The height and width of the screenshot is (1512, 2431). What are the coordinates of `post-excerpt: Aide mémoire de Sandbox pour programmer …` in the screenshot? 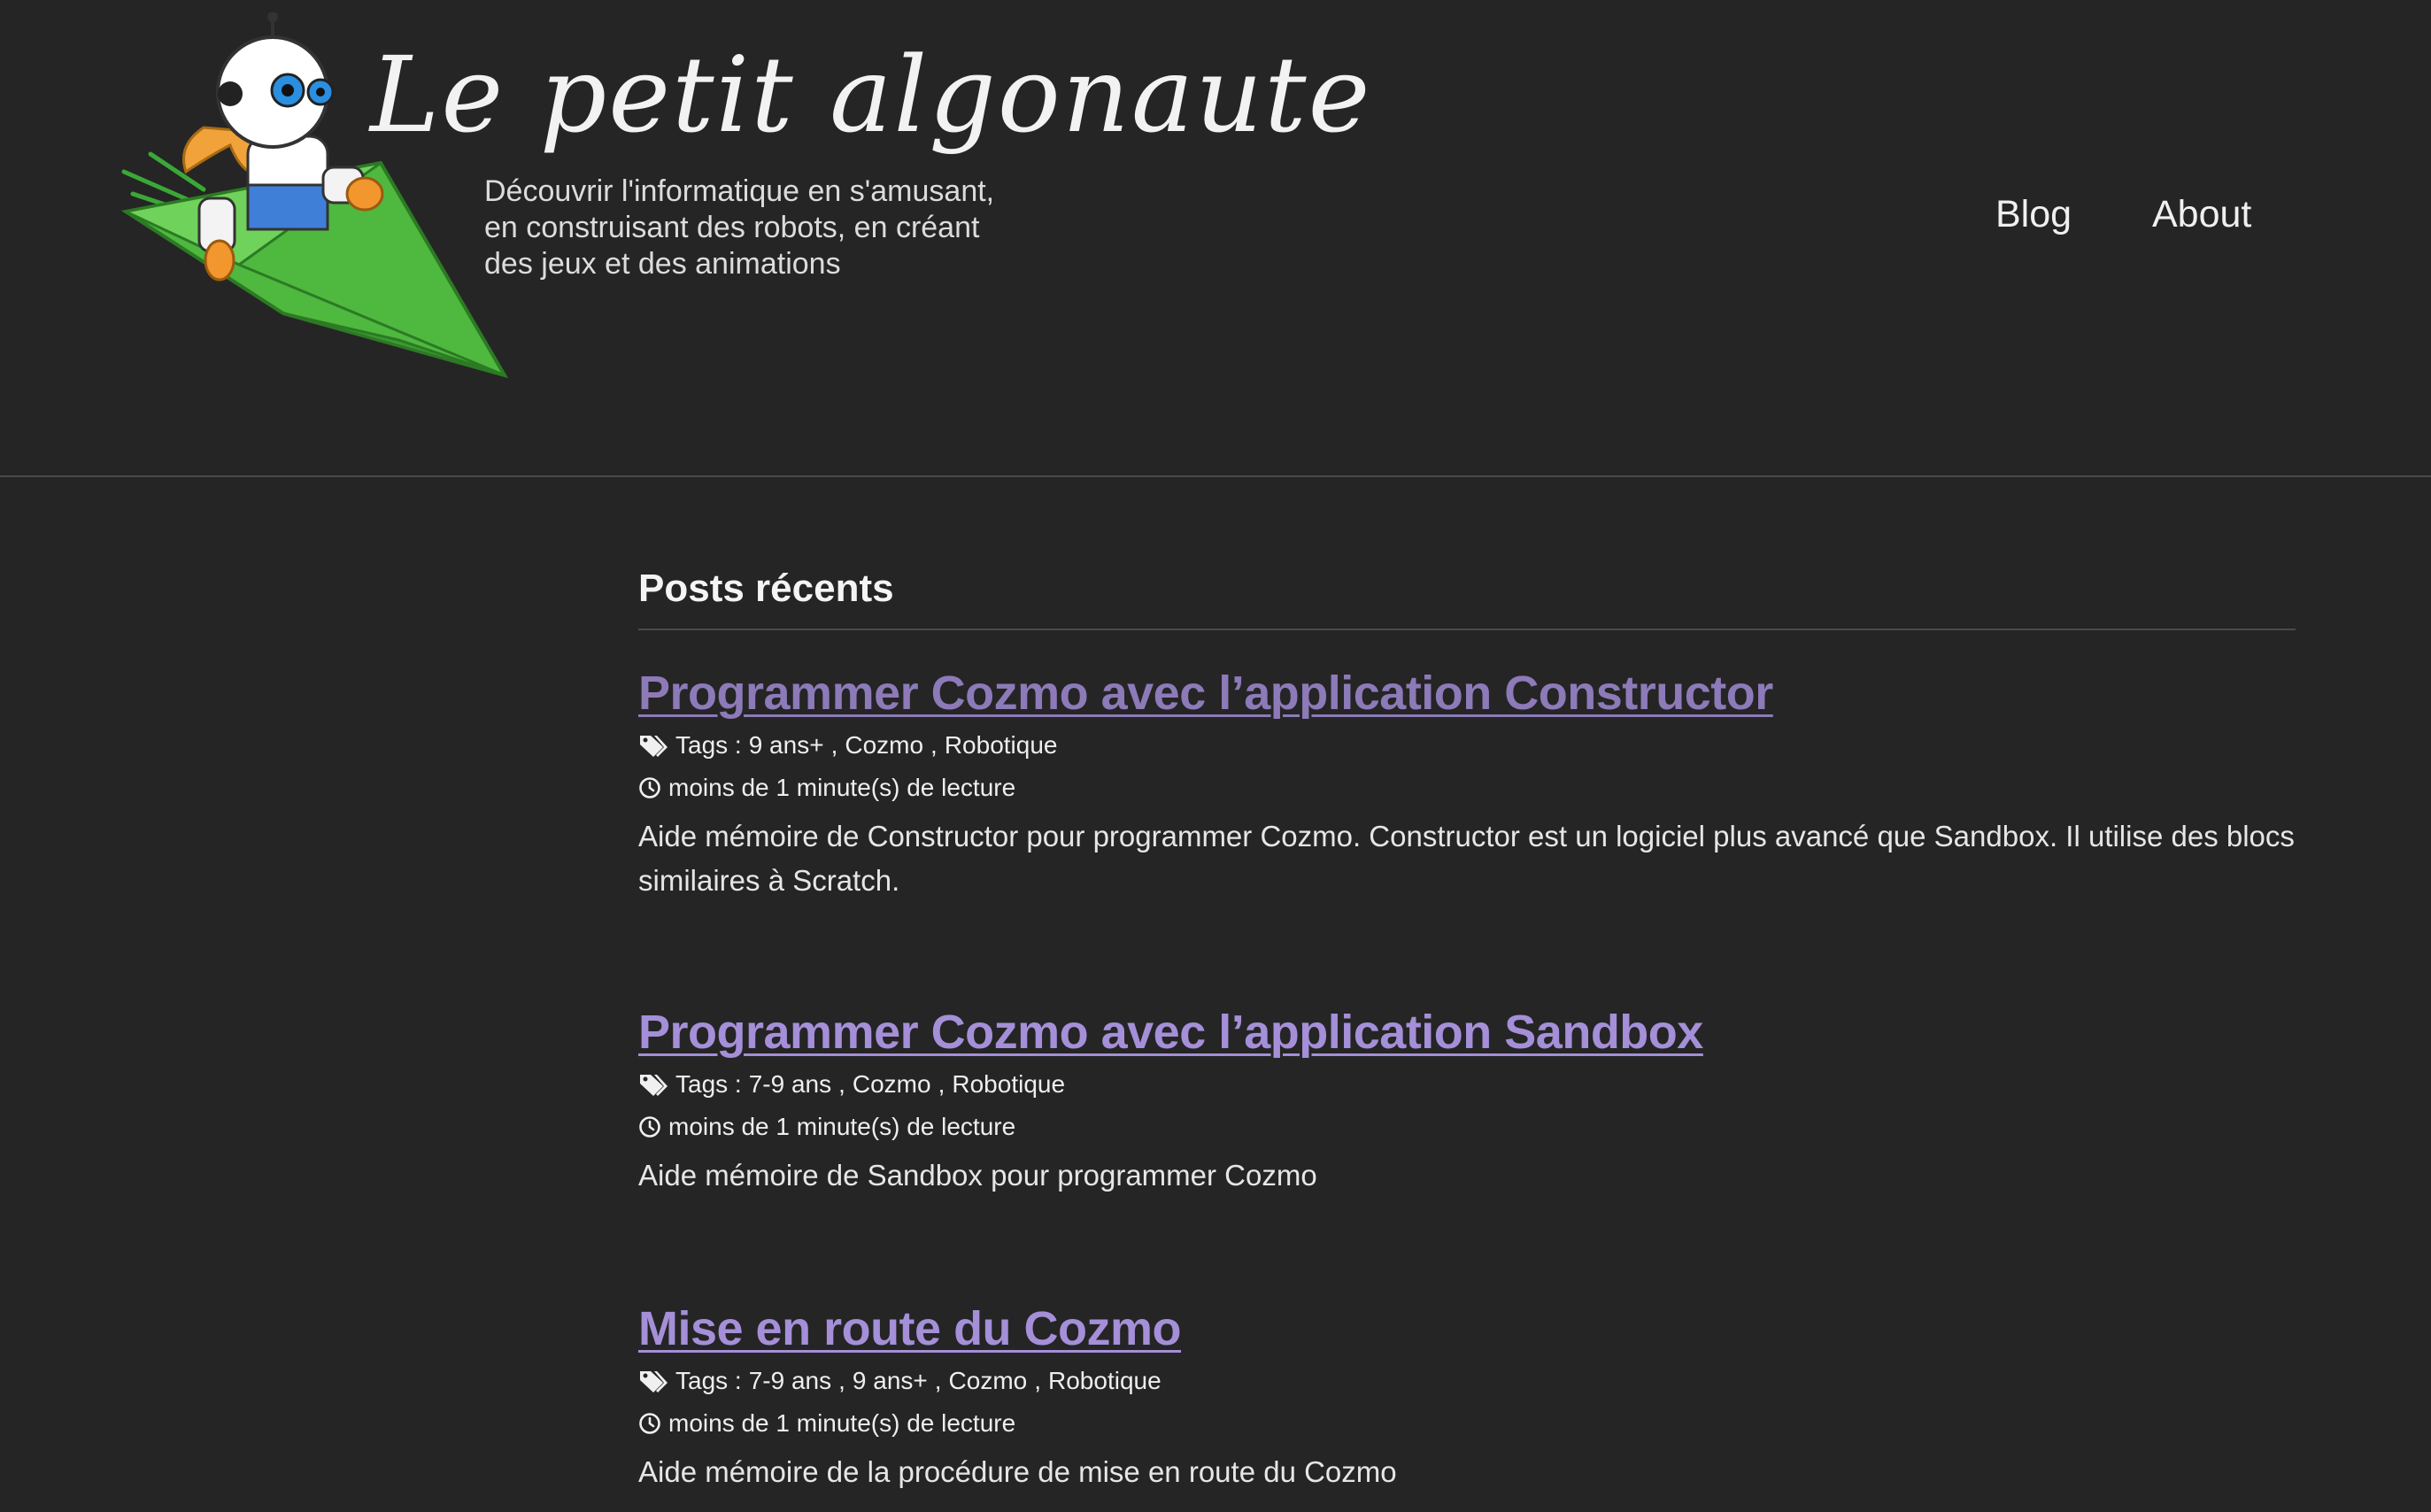 It's located at (977, 1175).